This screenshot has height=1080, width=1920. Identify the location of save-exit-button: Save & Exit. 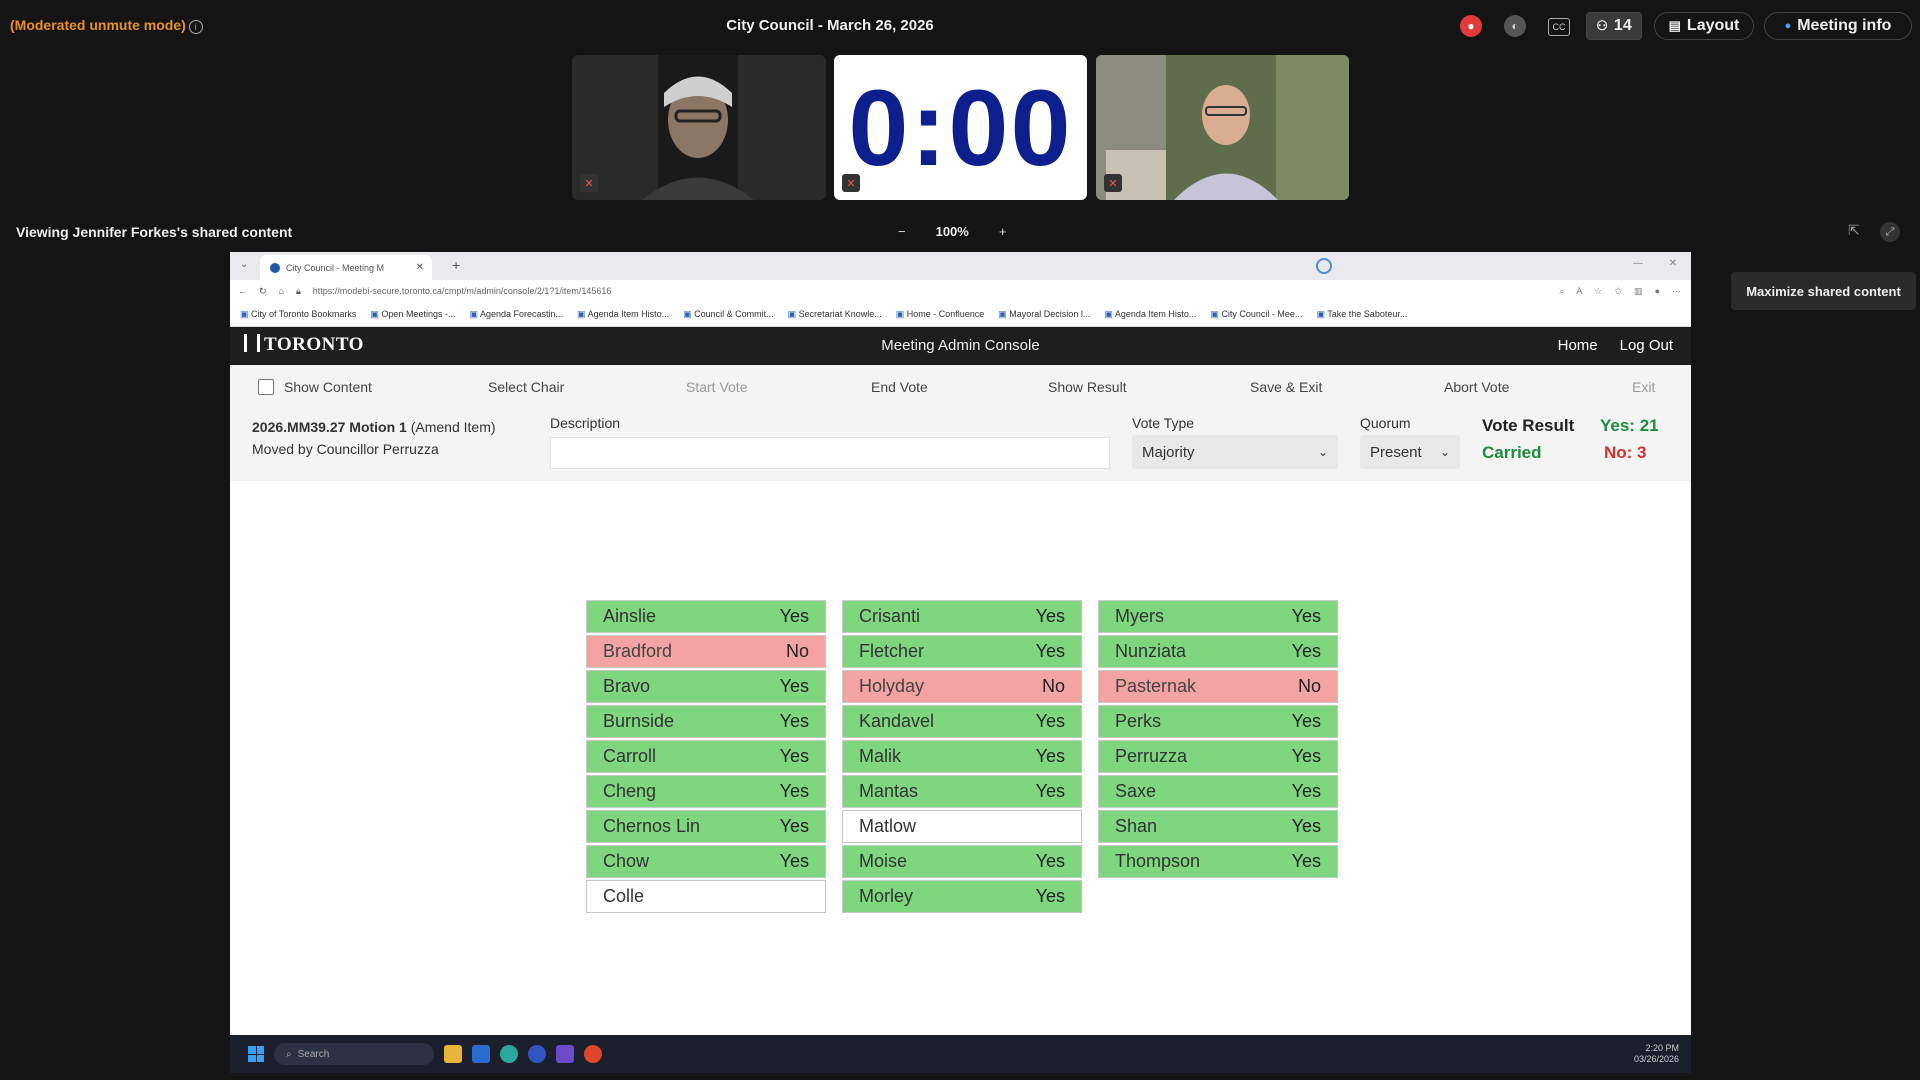
(1286, 387).